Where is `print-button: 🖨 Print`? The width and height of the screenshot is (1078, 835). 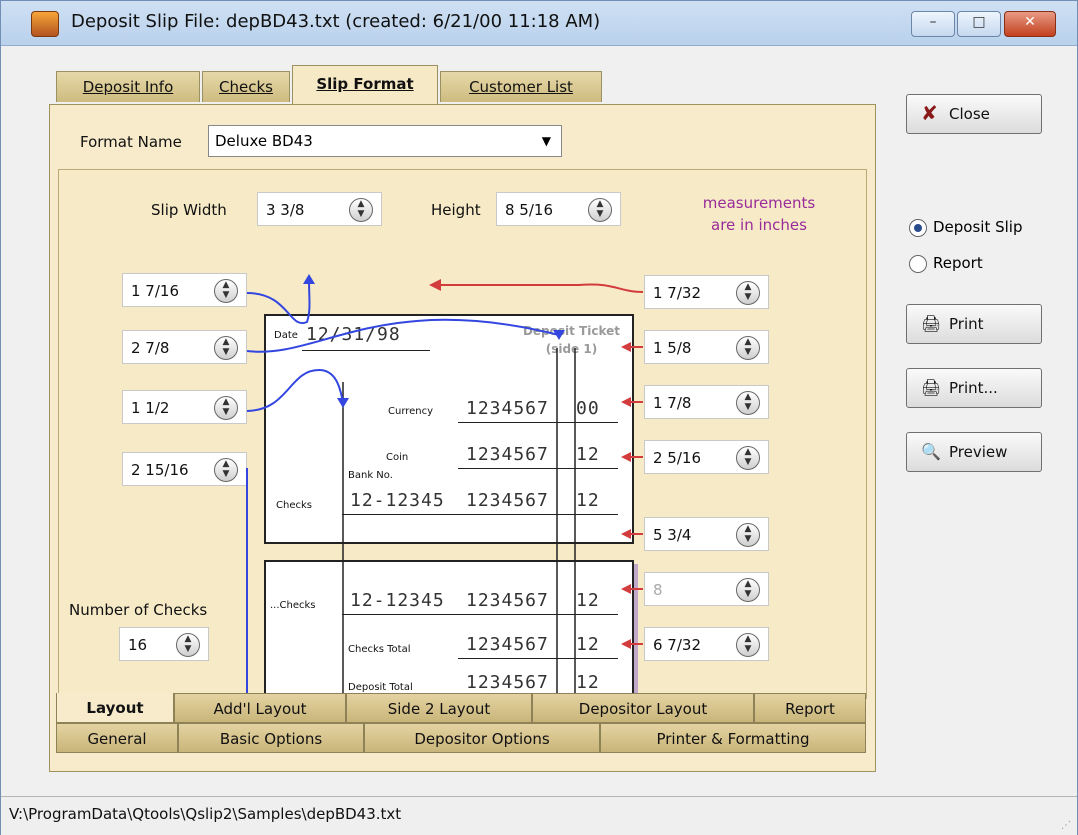 print-button: 🖨 Print is located at coordinates (974, 324).